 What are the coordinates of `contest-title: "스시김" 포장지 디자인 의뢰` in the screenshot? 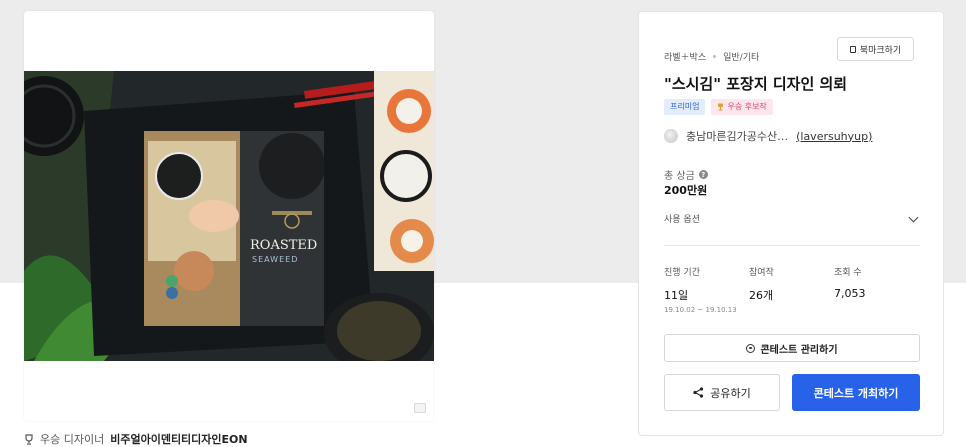 It's located at (756, 84).